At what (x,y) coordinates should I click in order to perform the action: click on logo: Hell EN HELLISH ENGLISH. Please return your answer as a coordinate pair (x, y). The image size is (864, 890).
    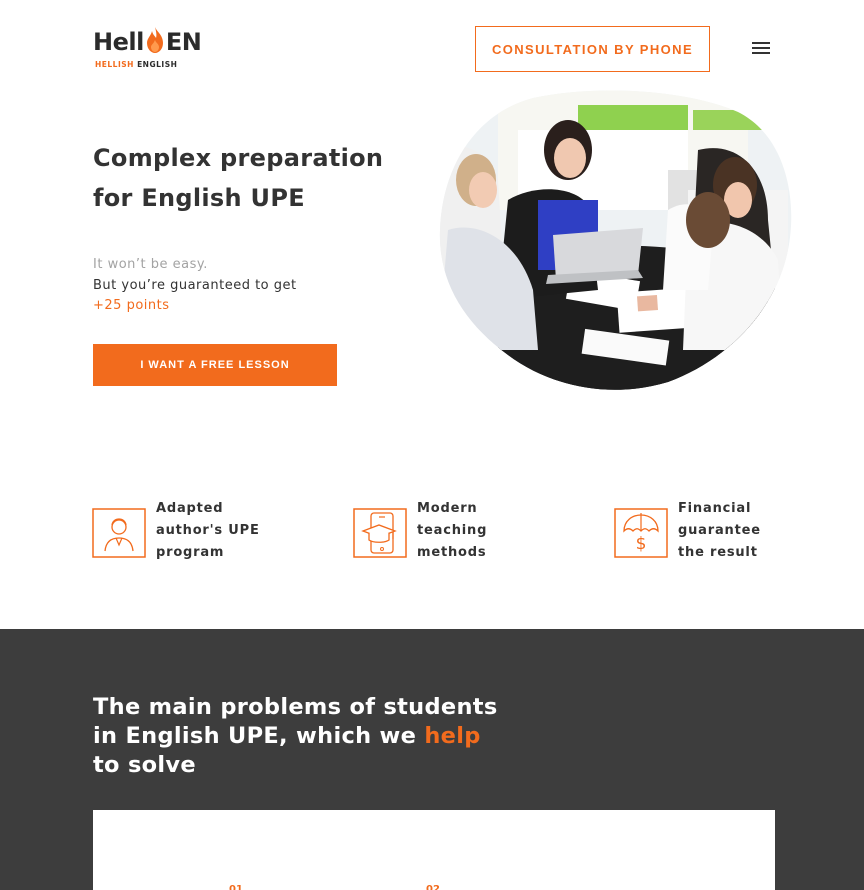
    Looking at the image, I should click on (155, 49).